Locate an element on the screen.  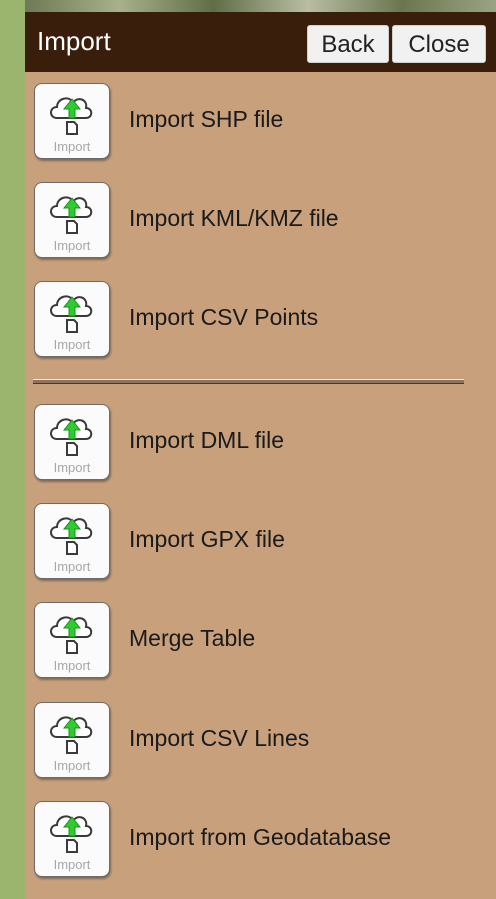
item-label: Import DML file is located at coordinates (207, 440).